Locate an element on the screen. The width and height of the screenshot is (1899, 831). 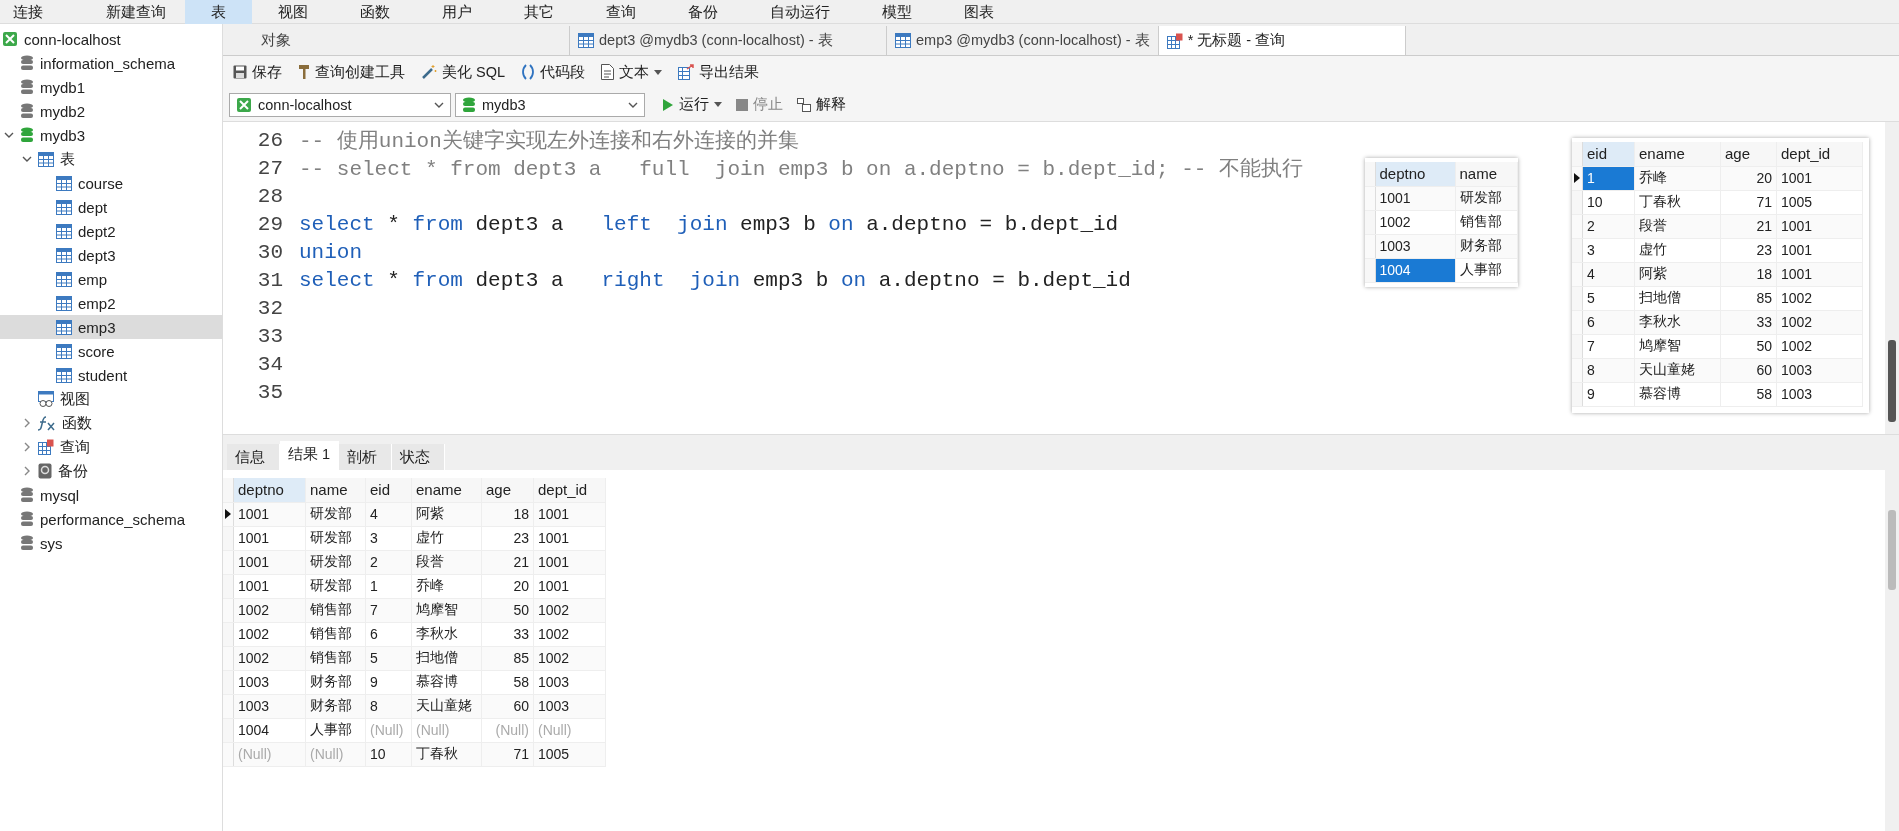
table-cell: 研发部 is located at coordinates (335, 586).